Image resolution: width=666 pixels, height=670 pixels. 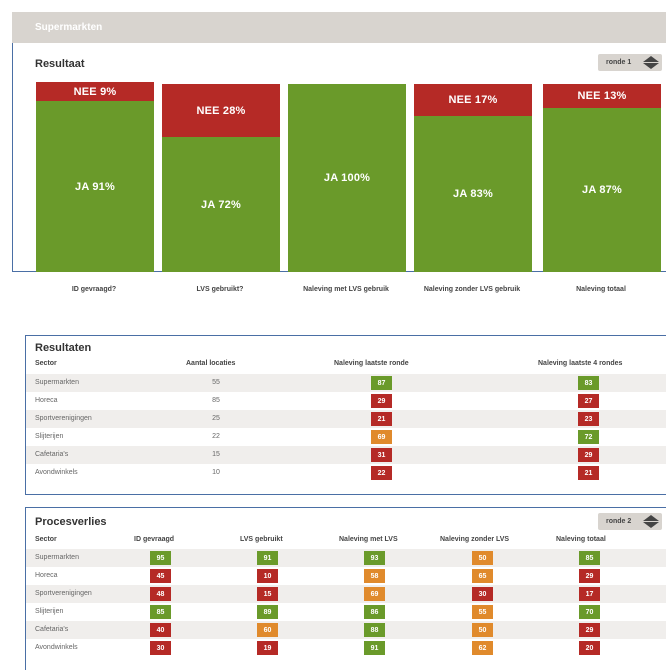 What do you see at coordinates (267, 576) in the screenshot?
I see `score-chip: 10` at bounding box center [267, 576].